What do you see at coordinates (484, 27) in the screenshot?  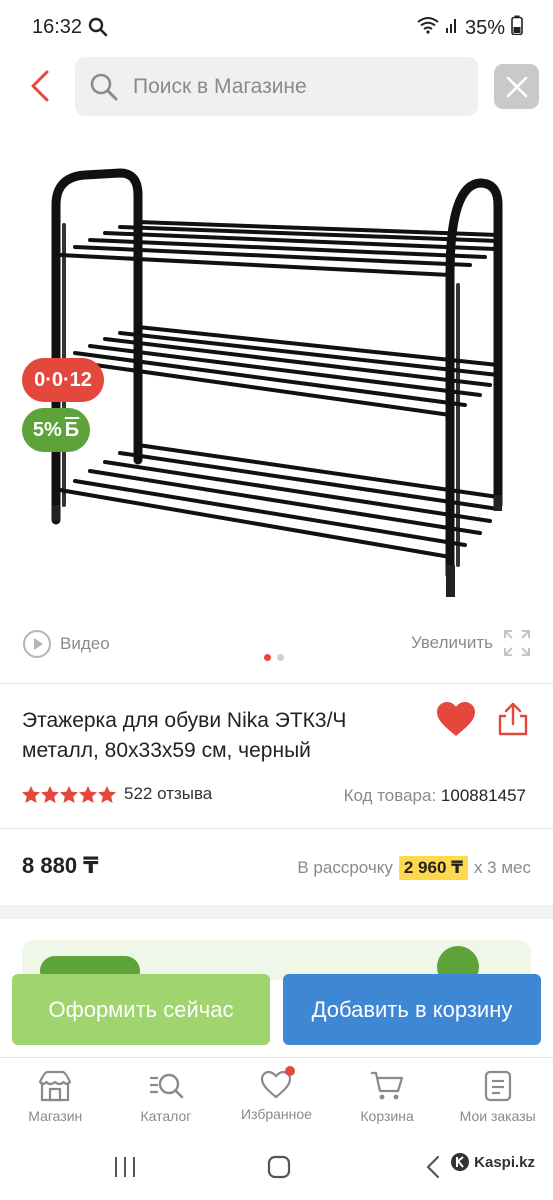 I see `battery-level: 35%` at bounding box center [484, 27].